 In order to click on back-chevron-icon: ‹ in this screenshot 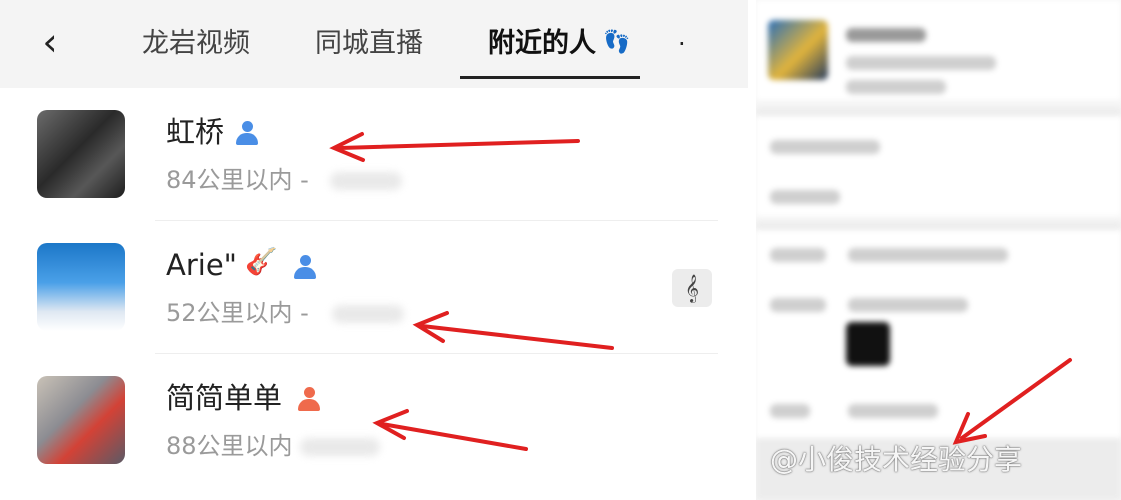, I will do `click(50, 42)`.